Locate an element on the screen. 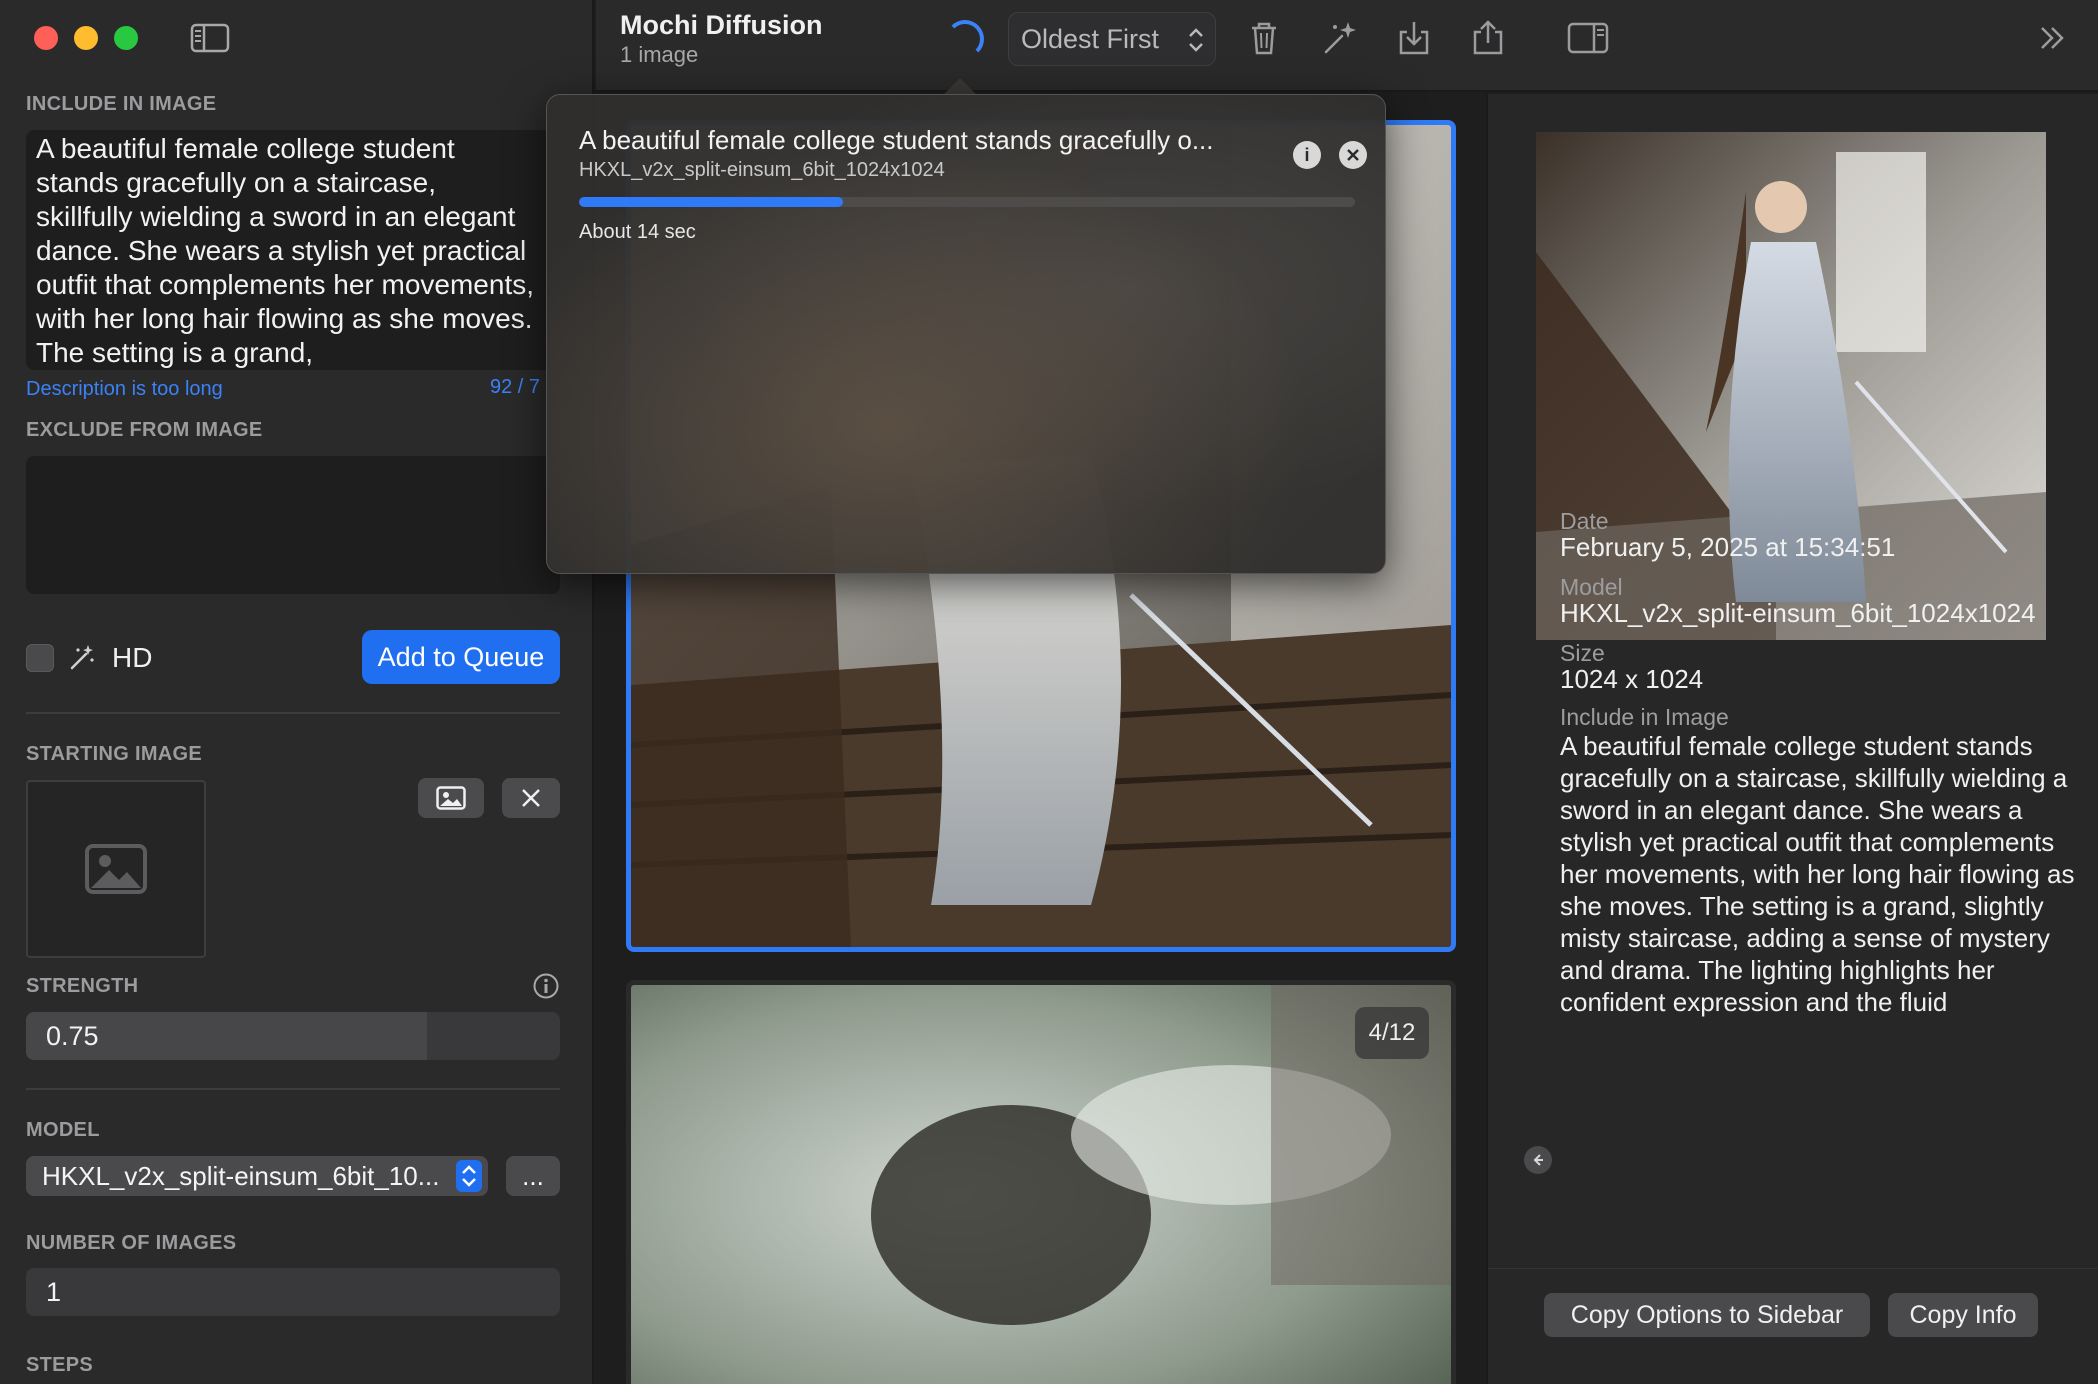  include-label: INCLUDE IN IMAGE is located at coordinates (121, 104).